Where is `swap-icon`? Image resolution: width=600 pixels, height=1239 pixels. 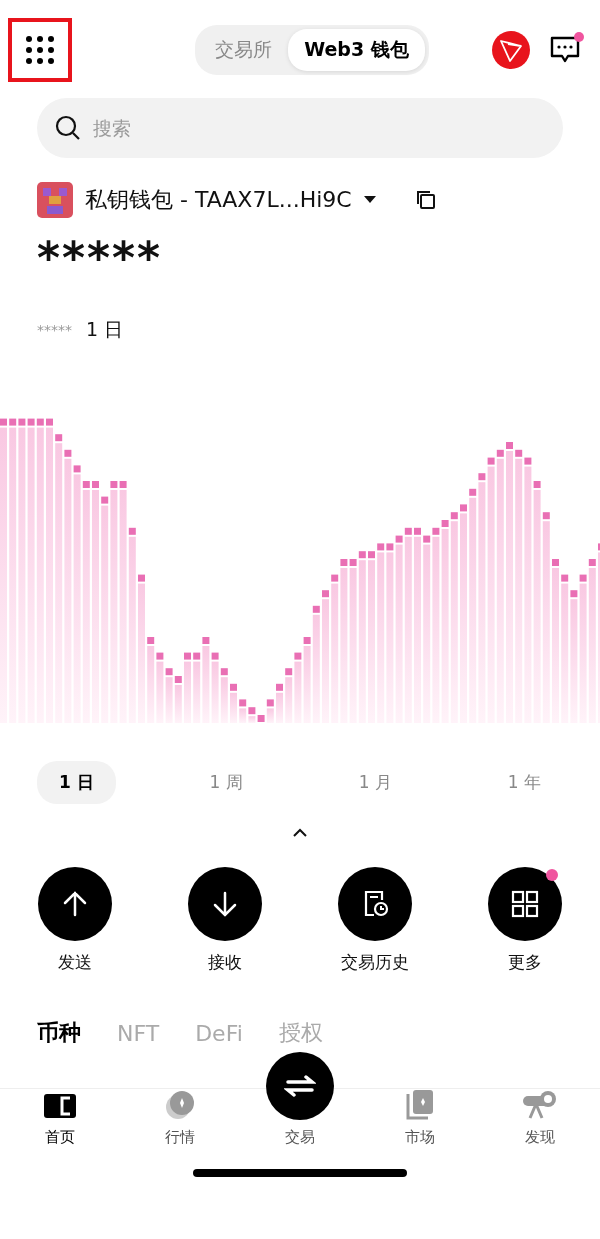 swap-icon is located at coordinates (300, 1086).